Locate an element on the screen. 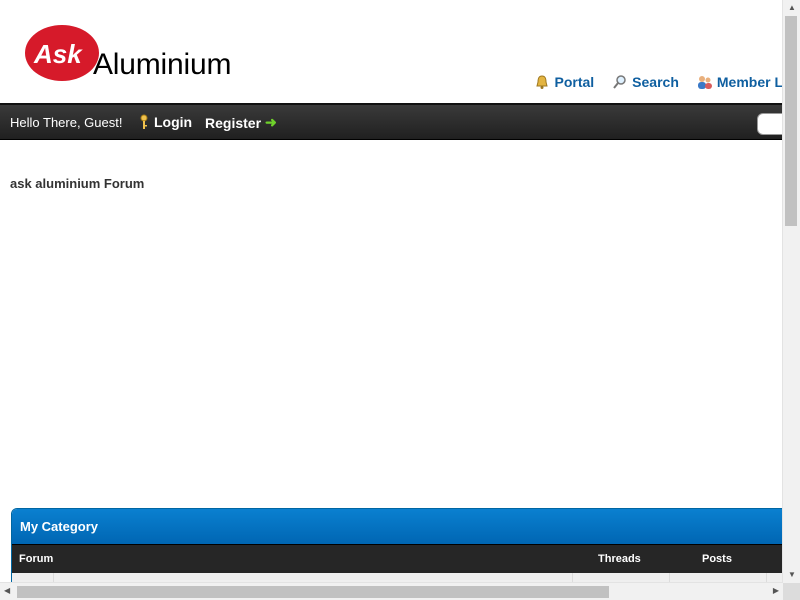 The width and height of the screenshot is (800, 600). forum-column-header: Forum is located at coordinates (36, 559).